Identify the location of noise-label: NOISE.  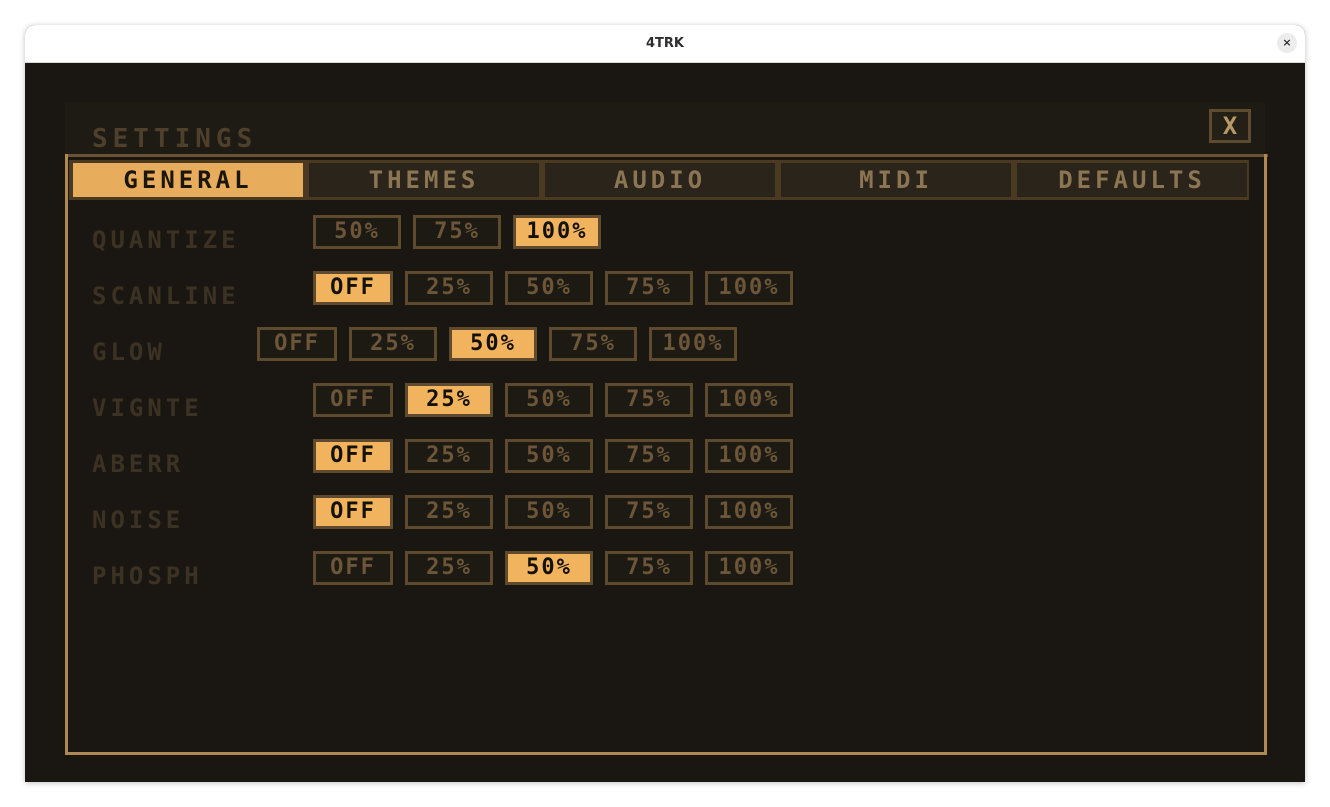
(138, 520).